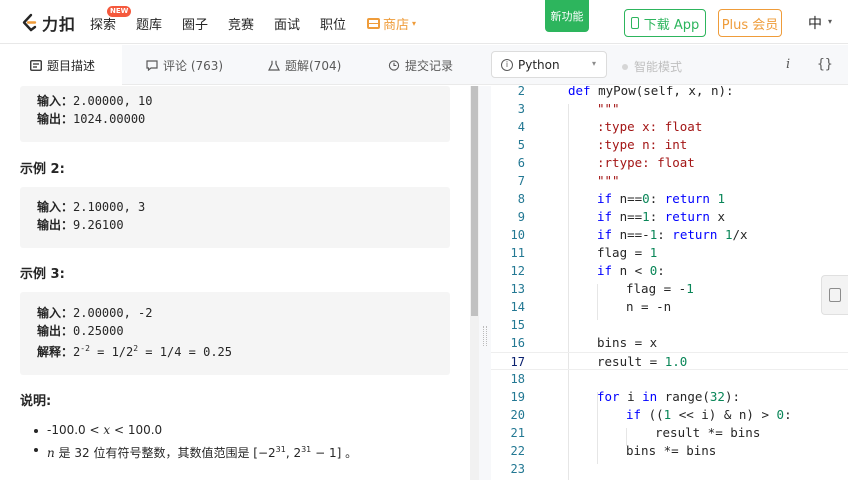 The image size is (848, 480). Describe the element at coordinates (669, 145) in the screenshot. I see `code-line: 5:type n: int` at that location.